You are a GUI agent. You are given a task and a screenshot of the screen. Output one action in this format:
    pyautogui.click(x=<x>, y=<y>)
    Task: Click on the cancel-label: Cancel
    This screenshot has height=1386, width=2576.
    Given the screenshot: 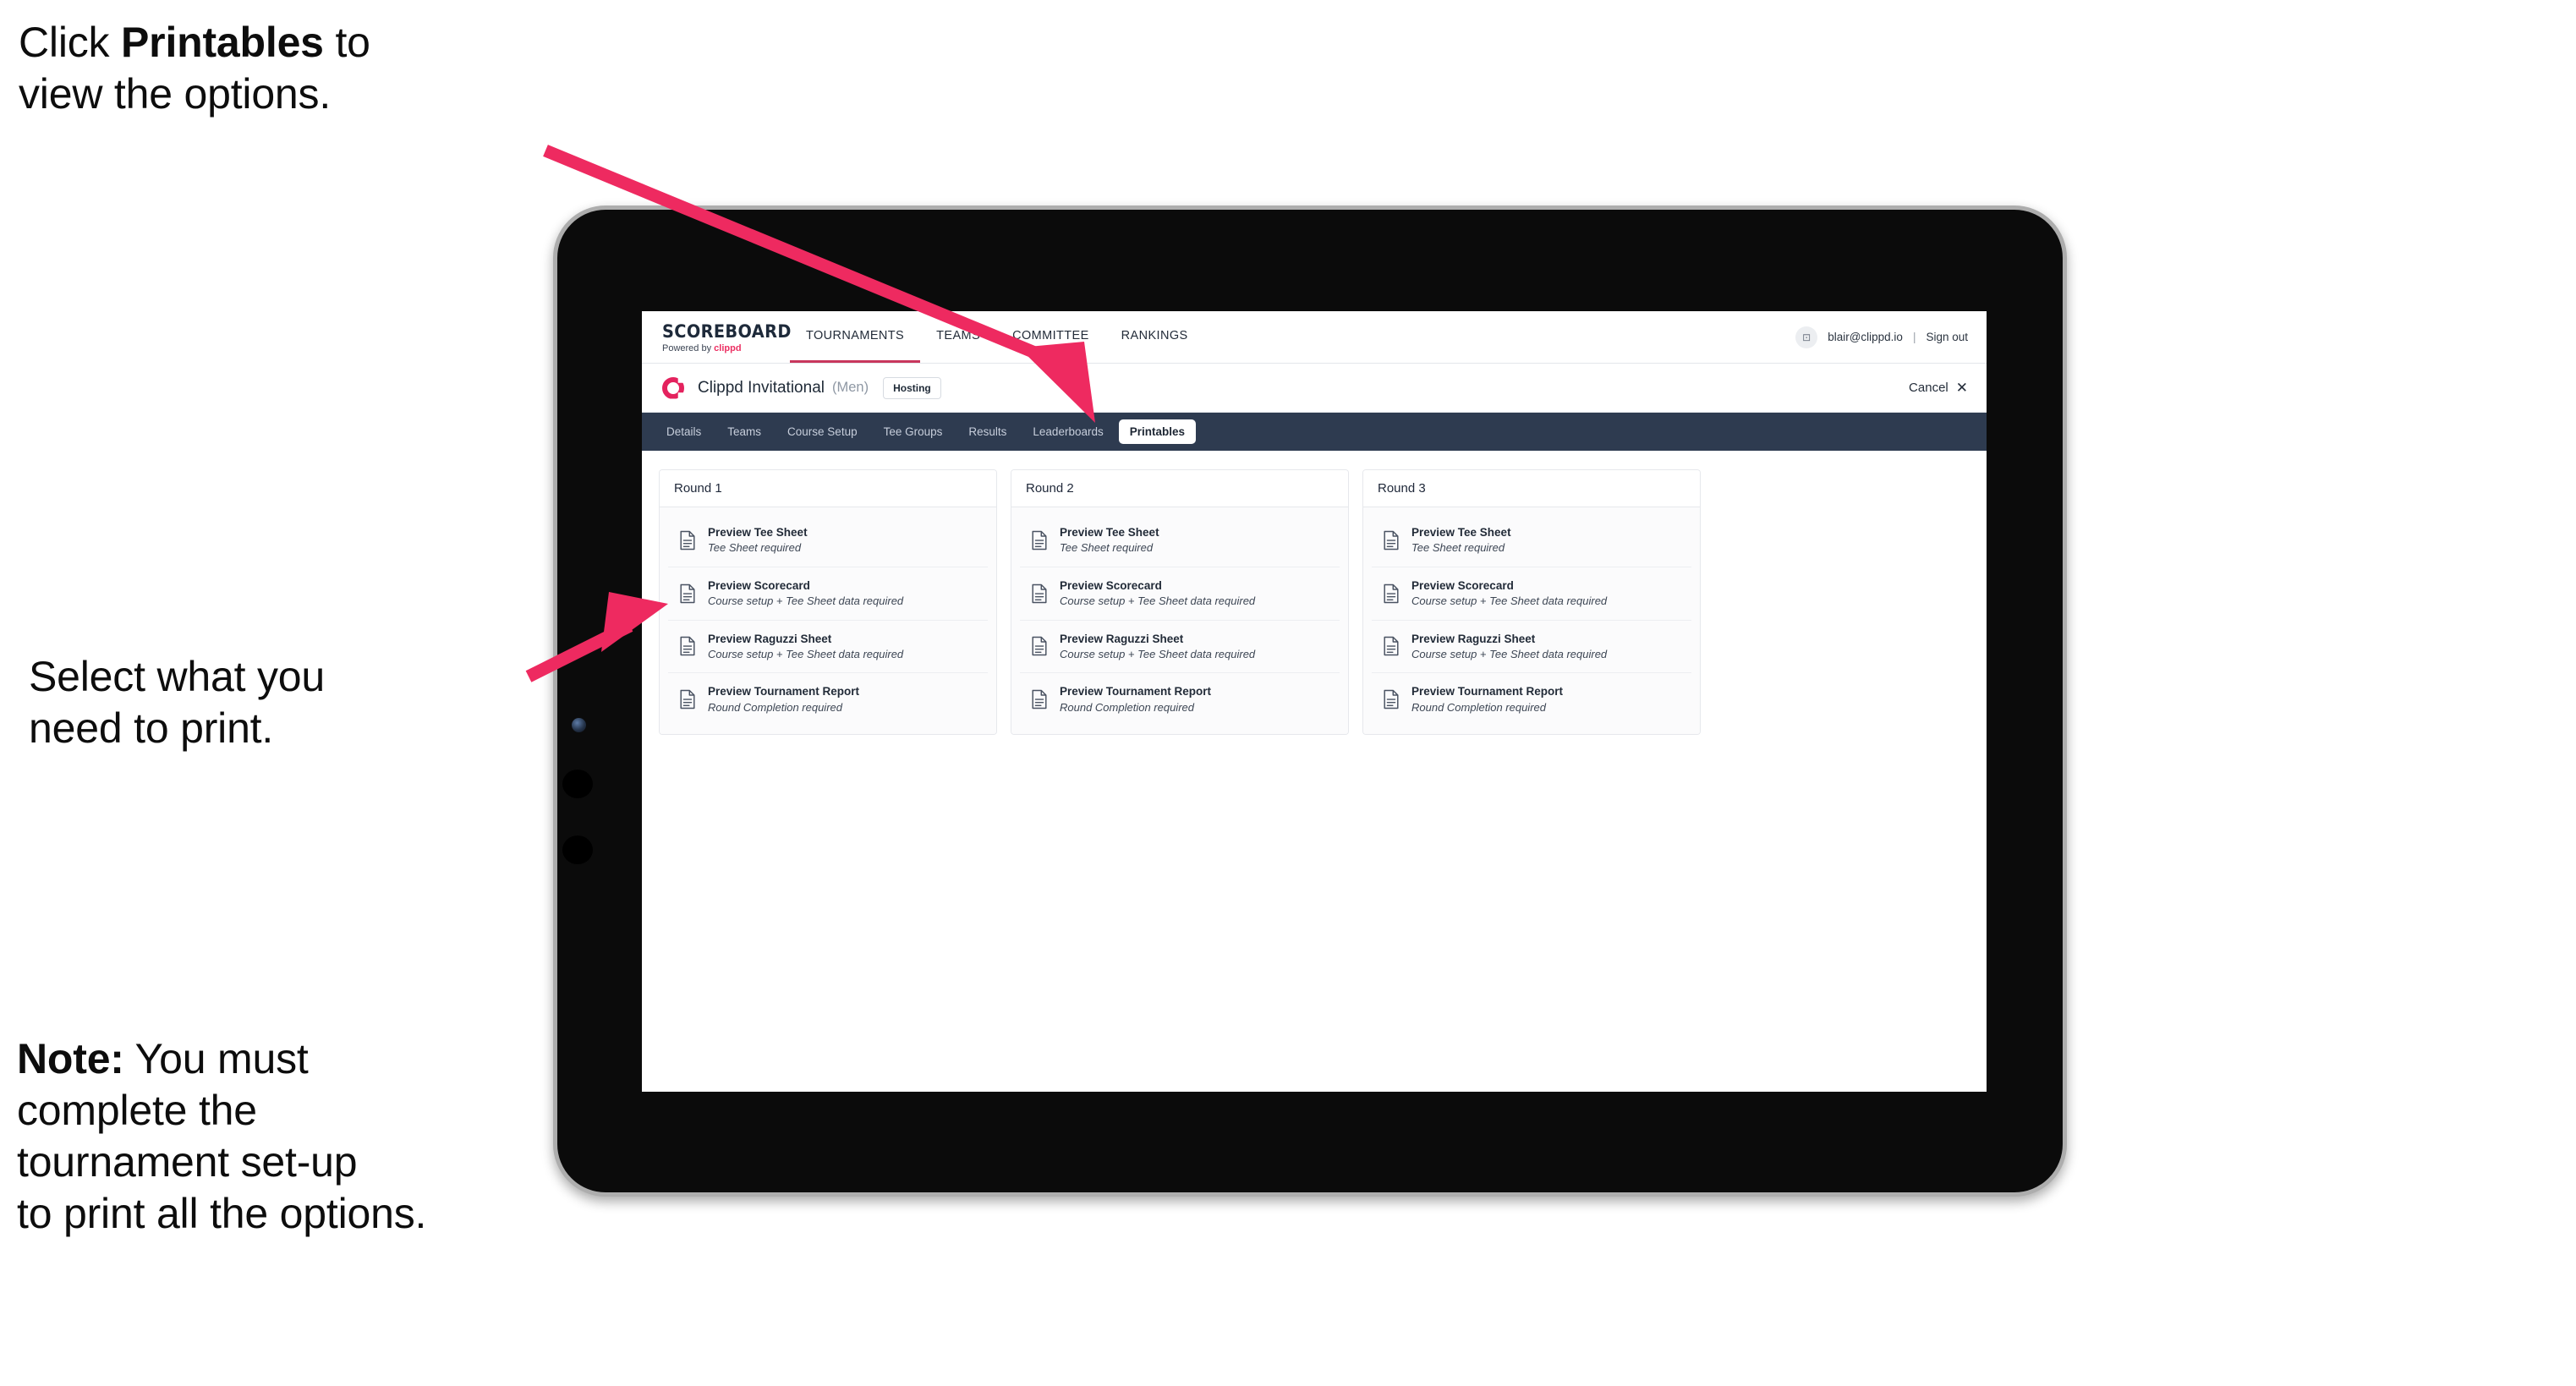 What is the action you would take?
    pyautogui.click(x=1928, y=388)
    